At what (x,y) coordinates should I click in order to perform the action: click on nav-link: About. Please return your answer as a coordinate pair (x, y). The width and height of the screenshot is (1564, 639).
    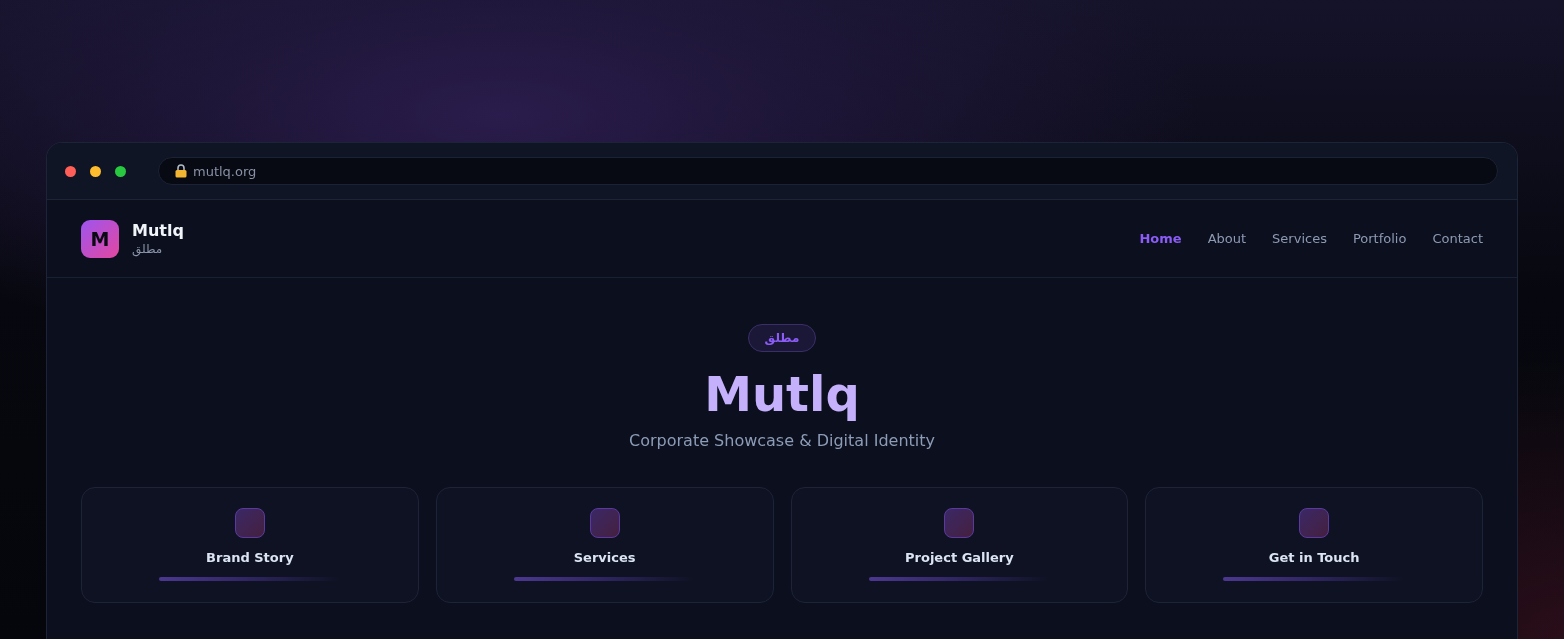
    Looking at the image, I should click on (1227, 238).